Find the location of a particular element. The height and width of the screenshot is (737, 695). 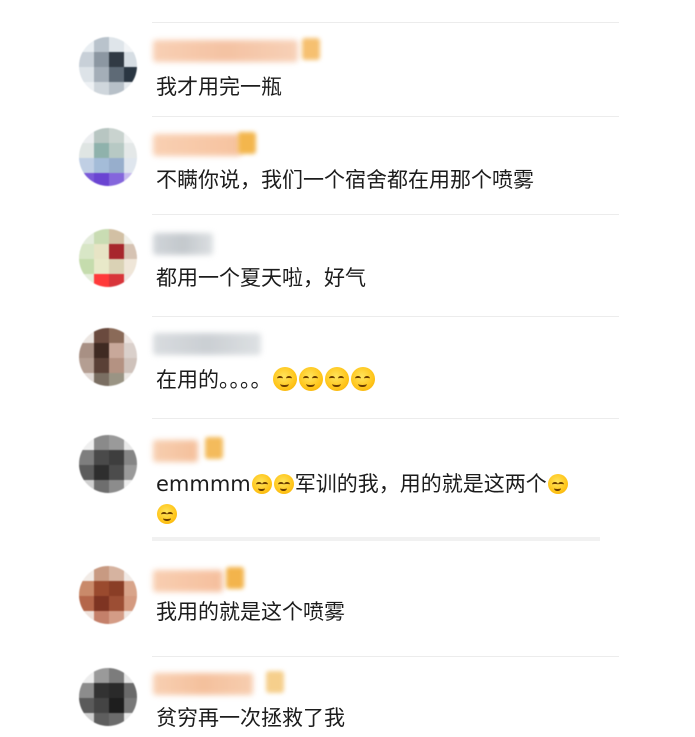

comment-text: 在用的。。。。 is located at coordinates (266, 380).